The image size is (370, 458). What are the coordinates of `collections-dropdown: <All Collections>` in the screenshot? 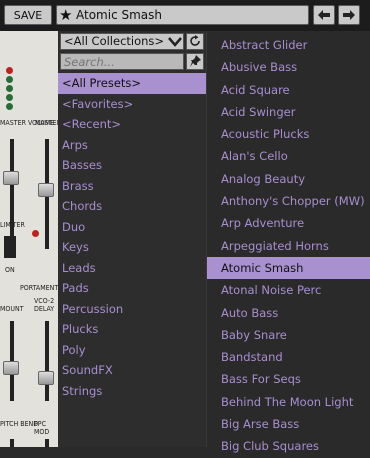 It's located at (122, 41).